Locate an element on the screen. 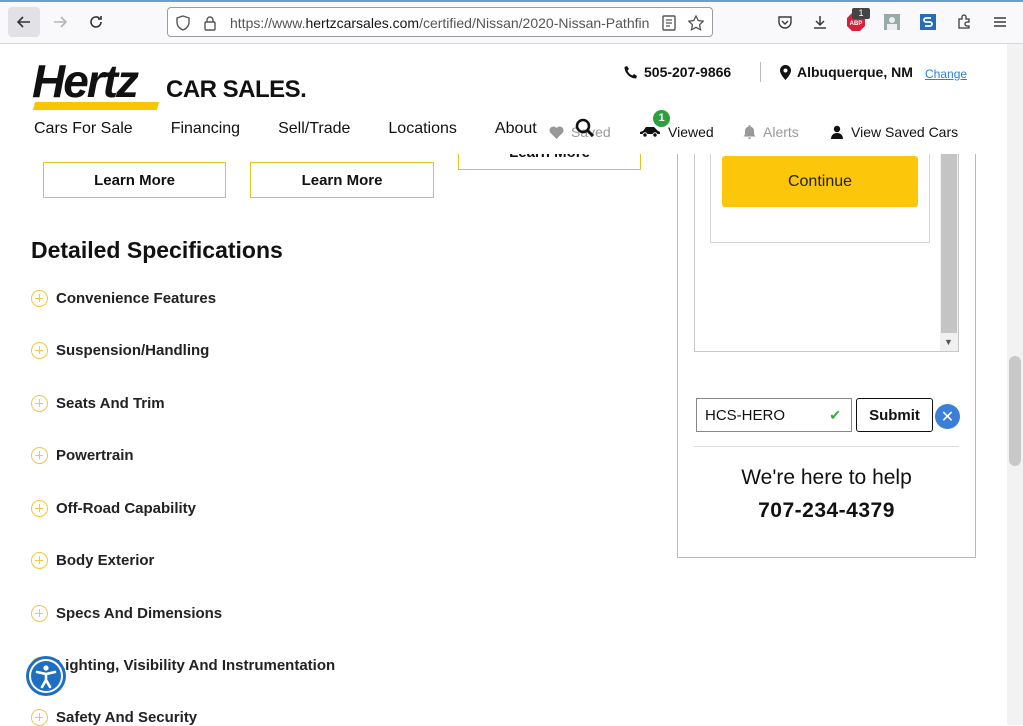  search-icon is located at coordinates (585, 128).